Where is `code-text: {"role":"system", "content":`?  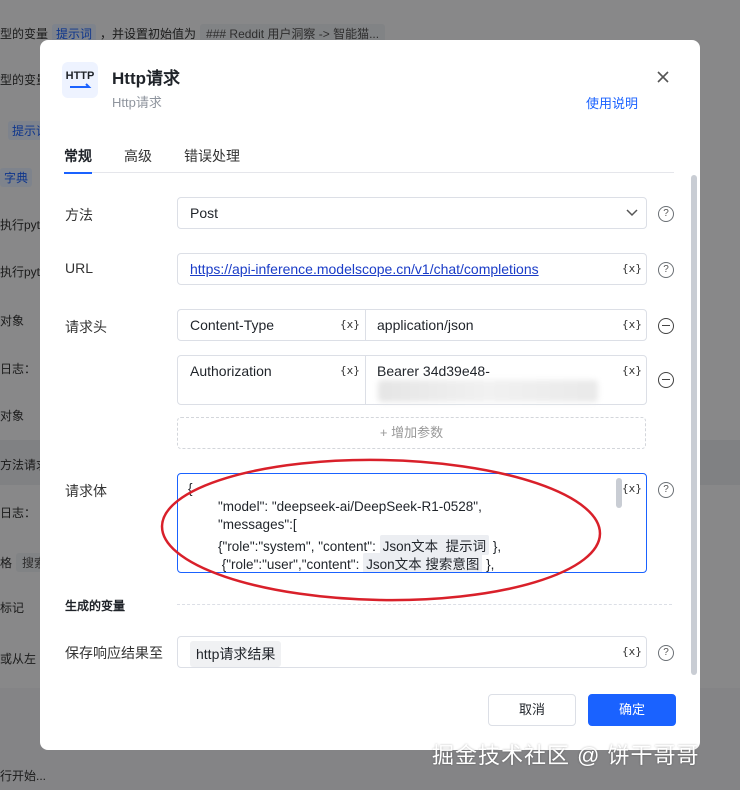
code-text: {"role":"system", "content": is located at coordinates (284, 546).